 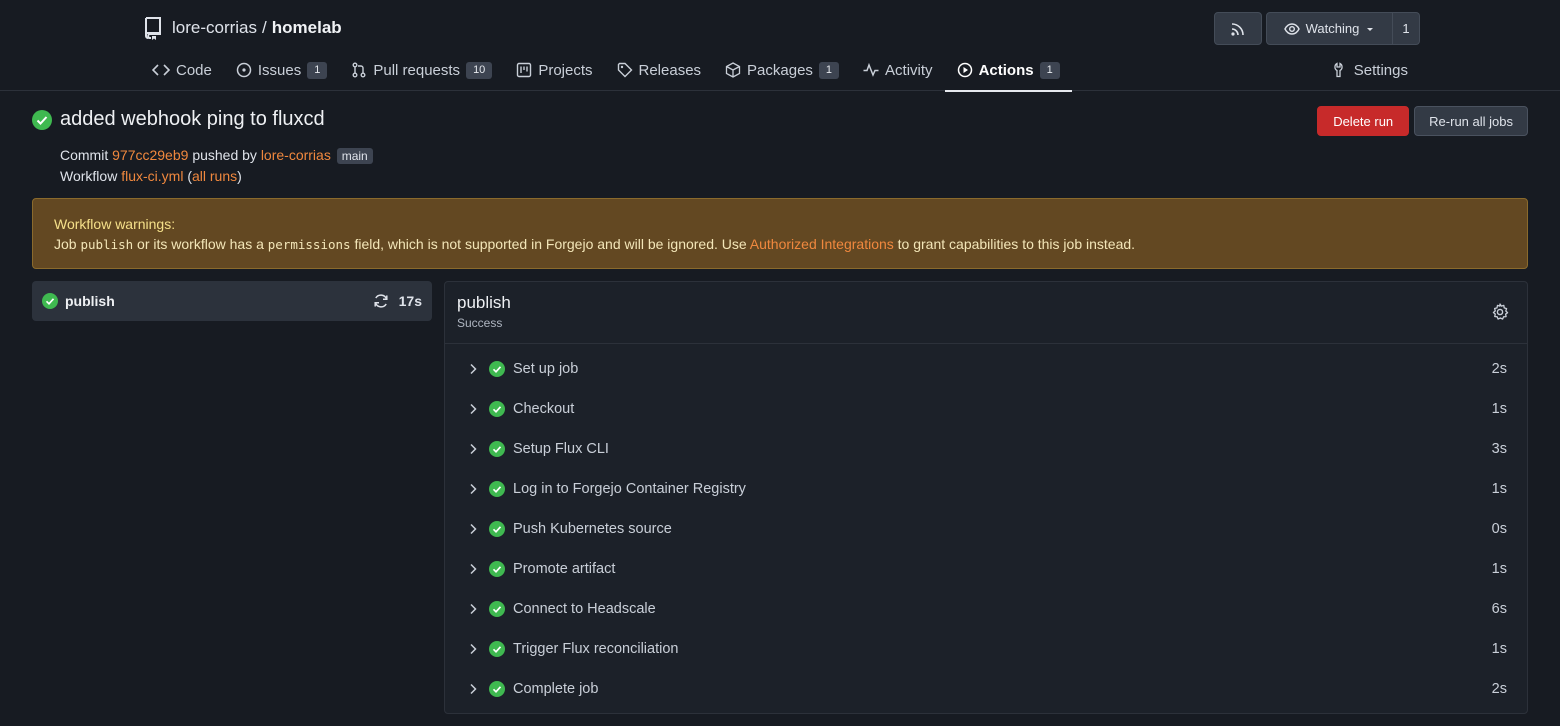 What do you see at coordinates (1499, 449) in the screenshot?
I see `step-duration: 3s` at bounding box center [1499, 449].